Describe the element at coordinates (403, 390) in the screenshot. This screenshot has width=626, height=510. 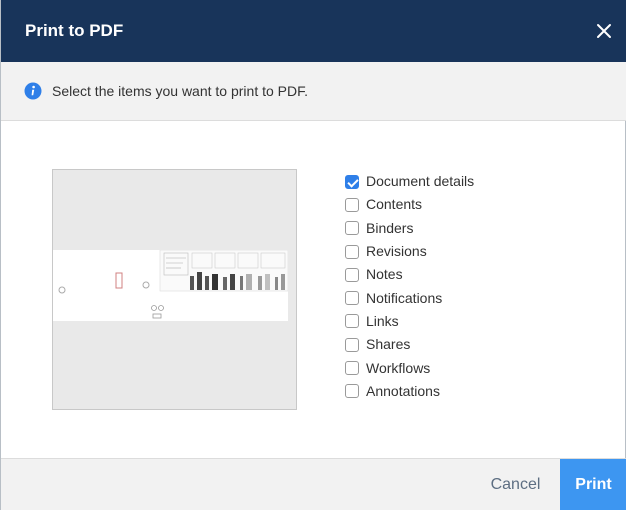
I see `option-label: Annotations` at that location.